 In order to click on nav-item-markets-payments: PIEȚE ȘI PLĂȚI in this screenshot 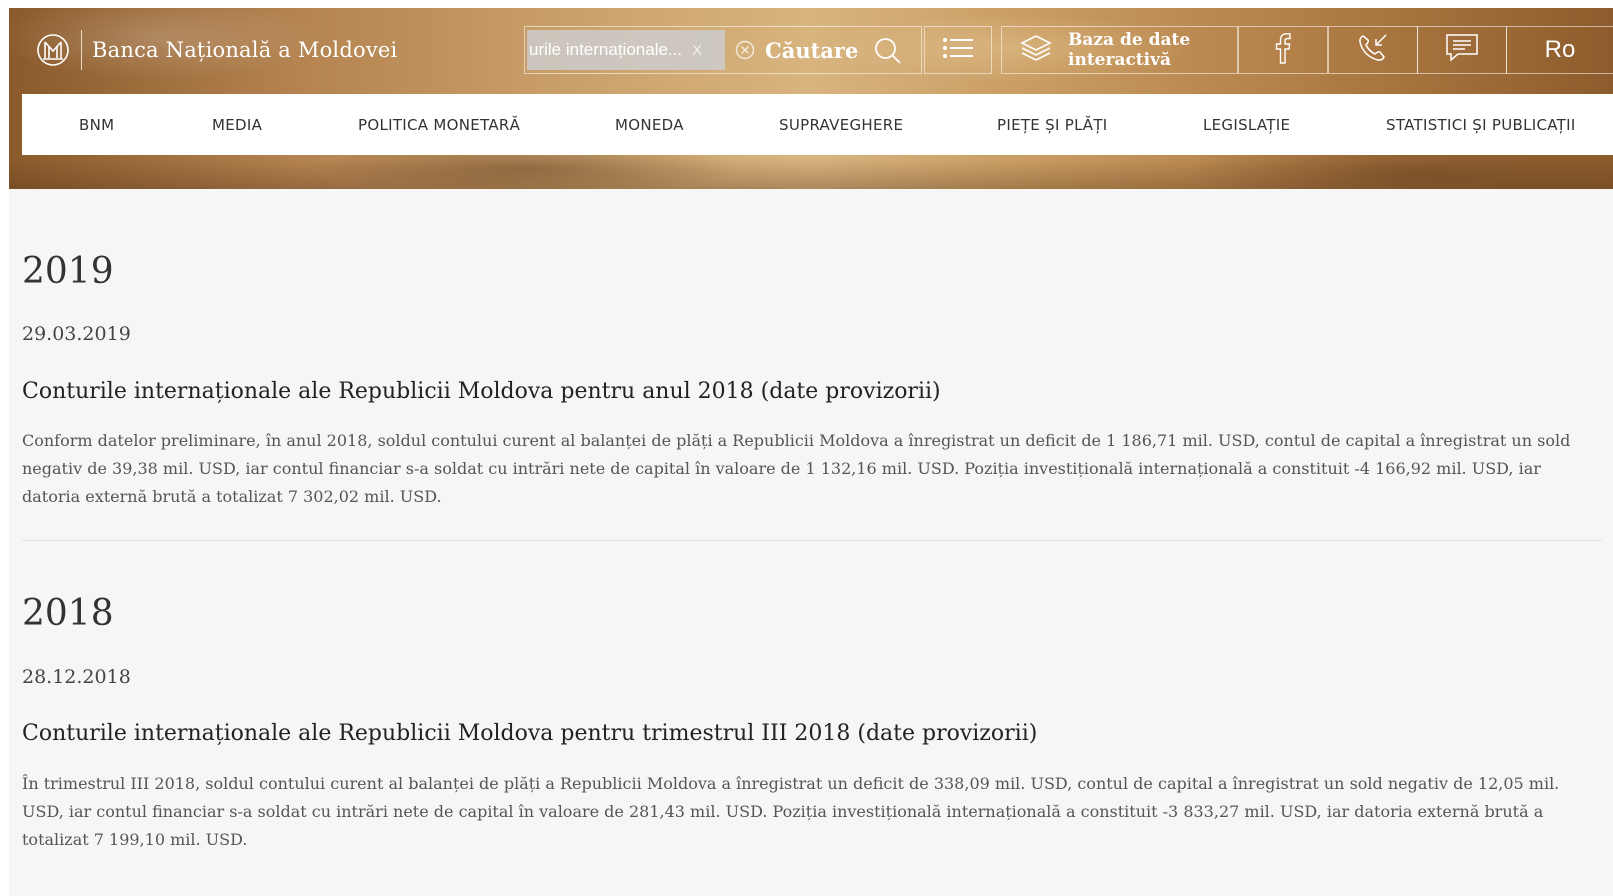, I will do `click(1052, 124)`.